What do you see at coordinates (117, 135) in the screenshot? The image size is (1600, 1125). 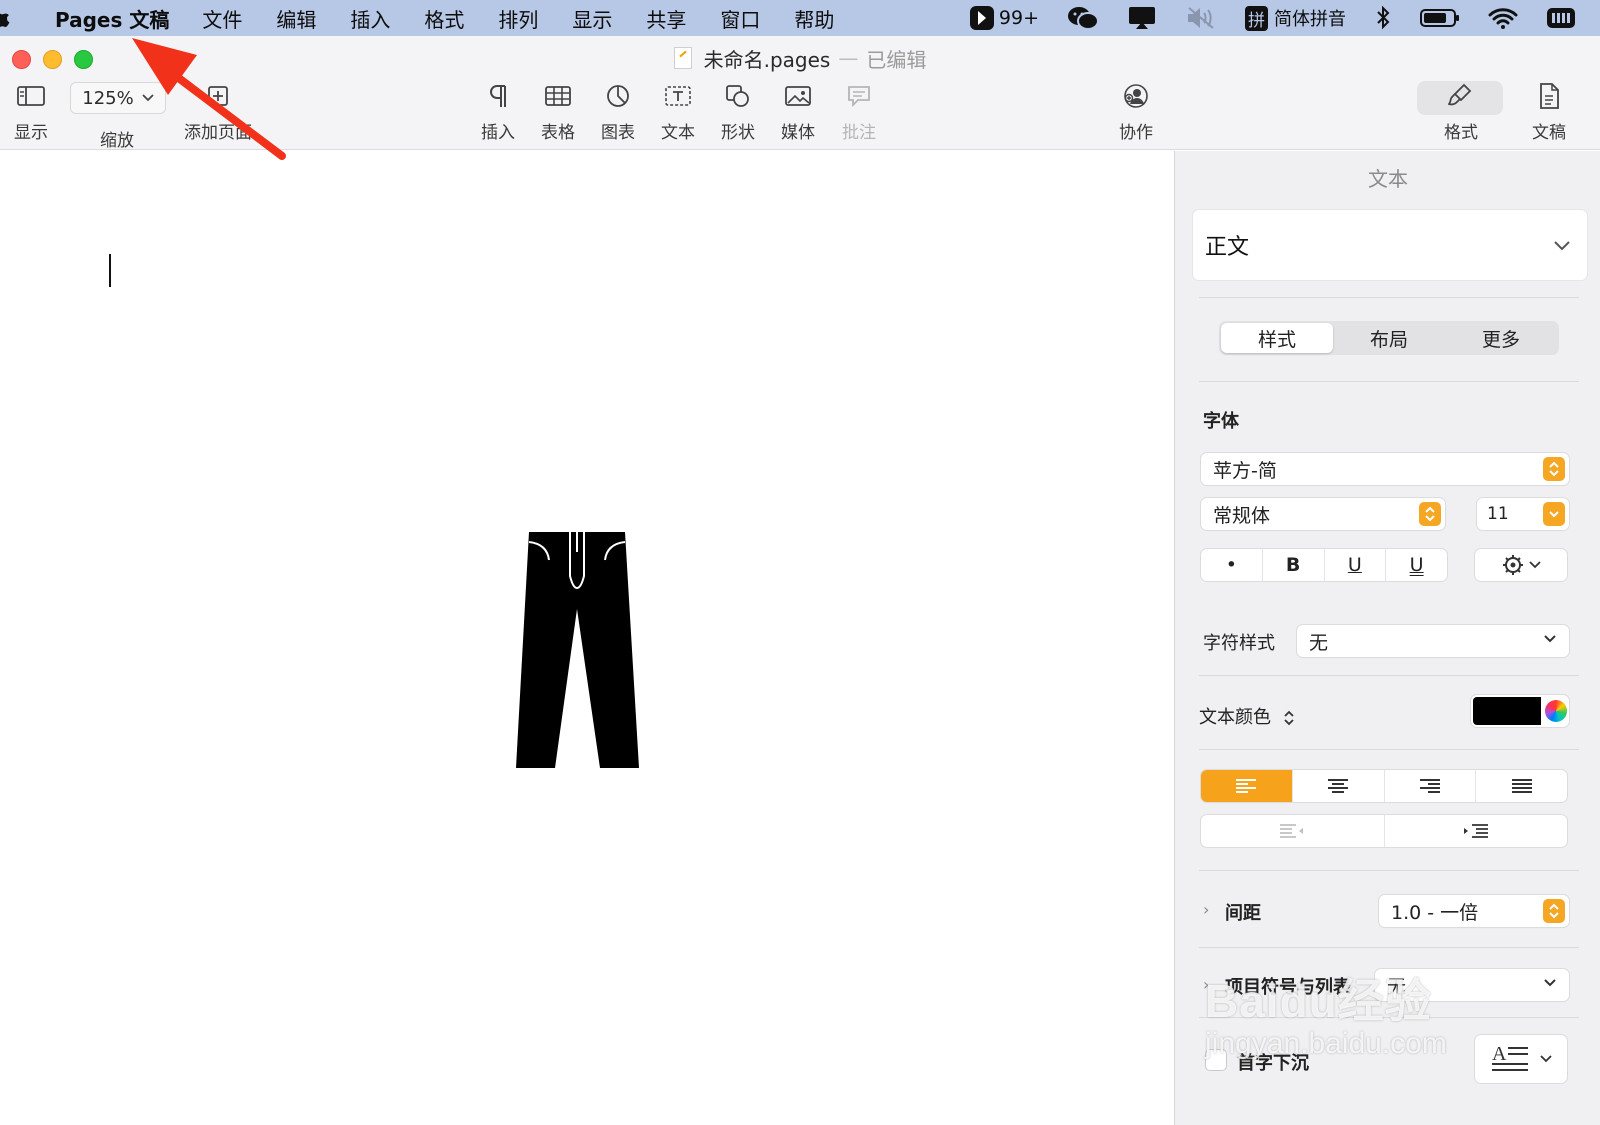 I see `zoom-label-wrap: 缩放` at bounding box center [117, 135].